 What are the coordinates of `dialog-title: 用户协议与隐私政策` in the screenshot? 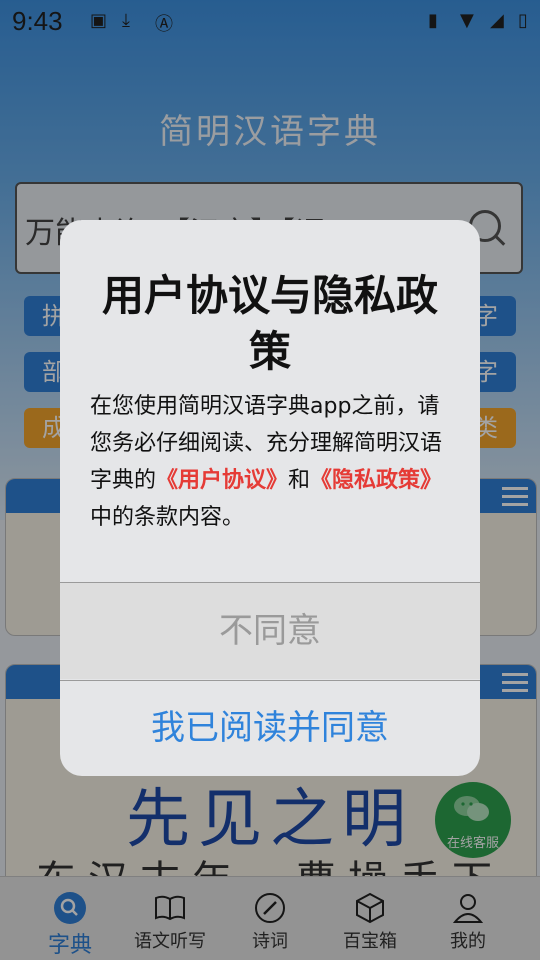 It's located at (269, 323).